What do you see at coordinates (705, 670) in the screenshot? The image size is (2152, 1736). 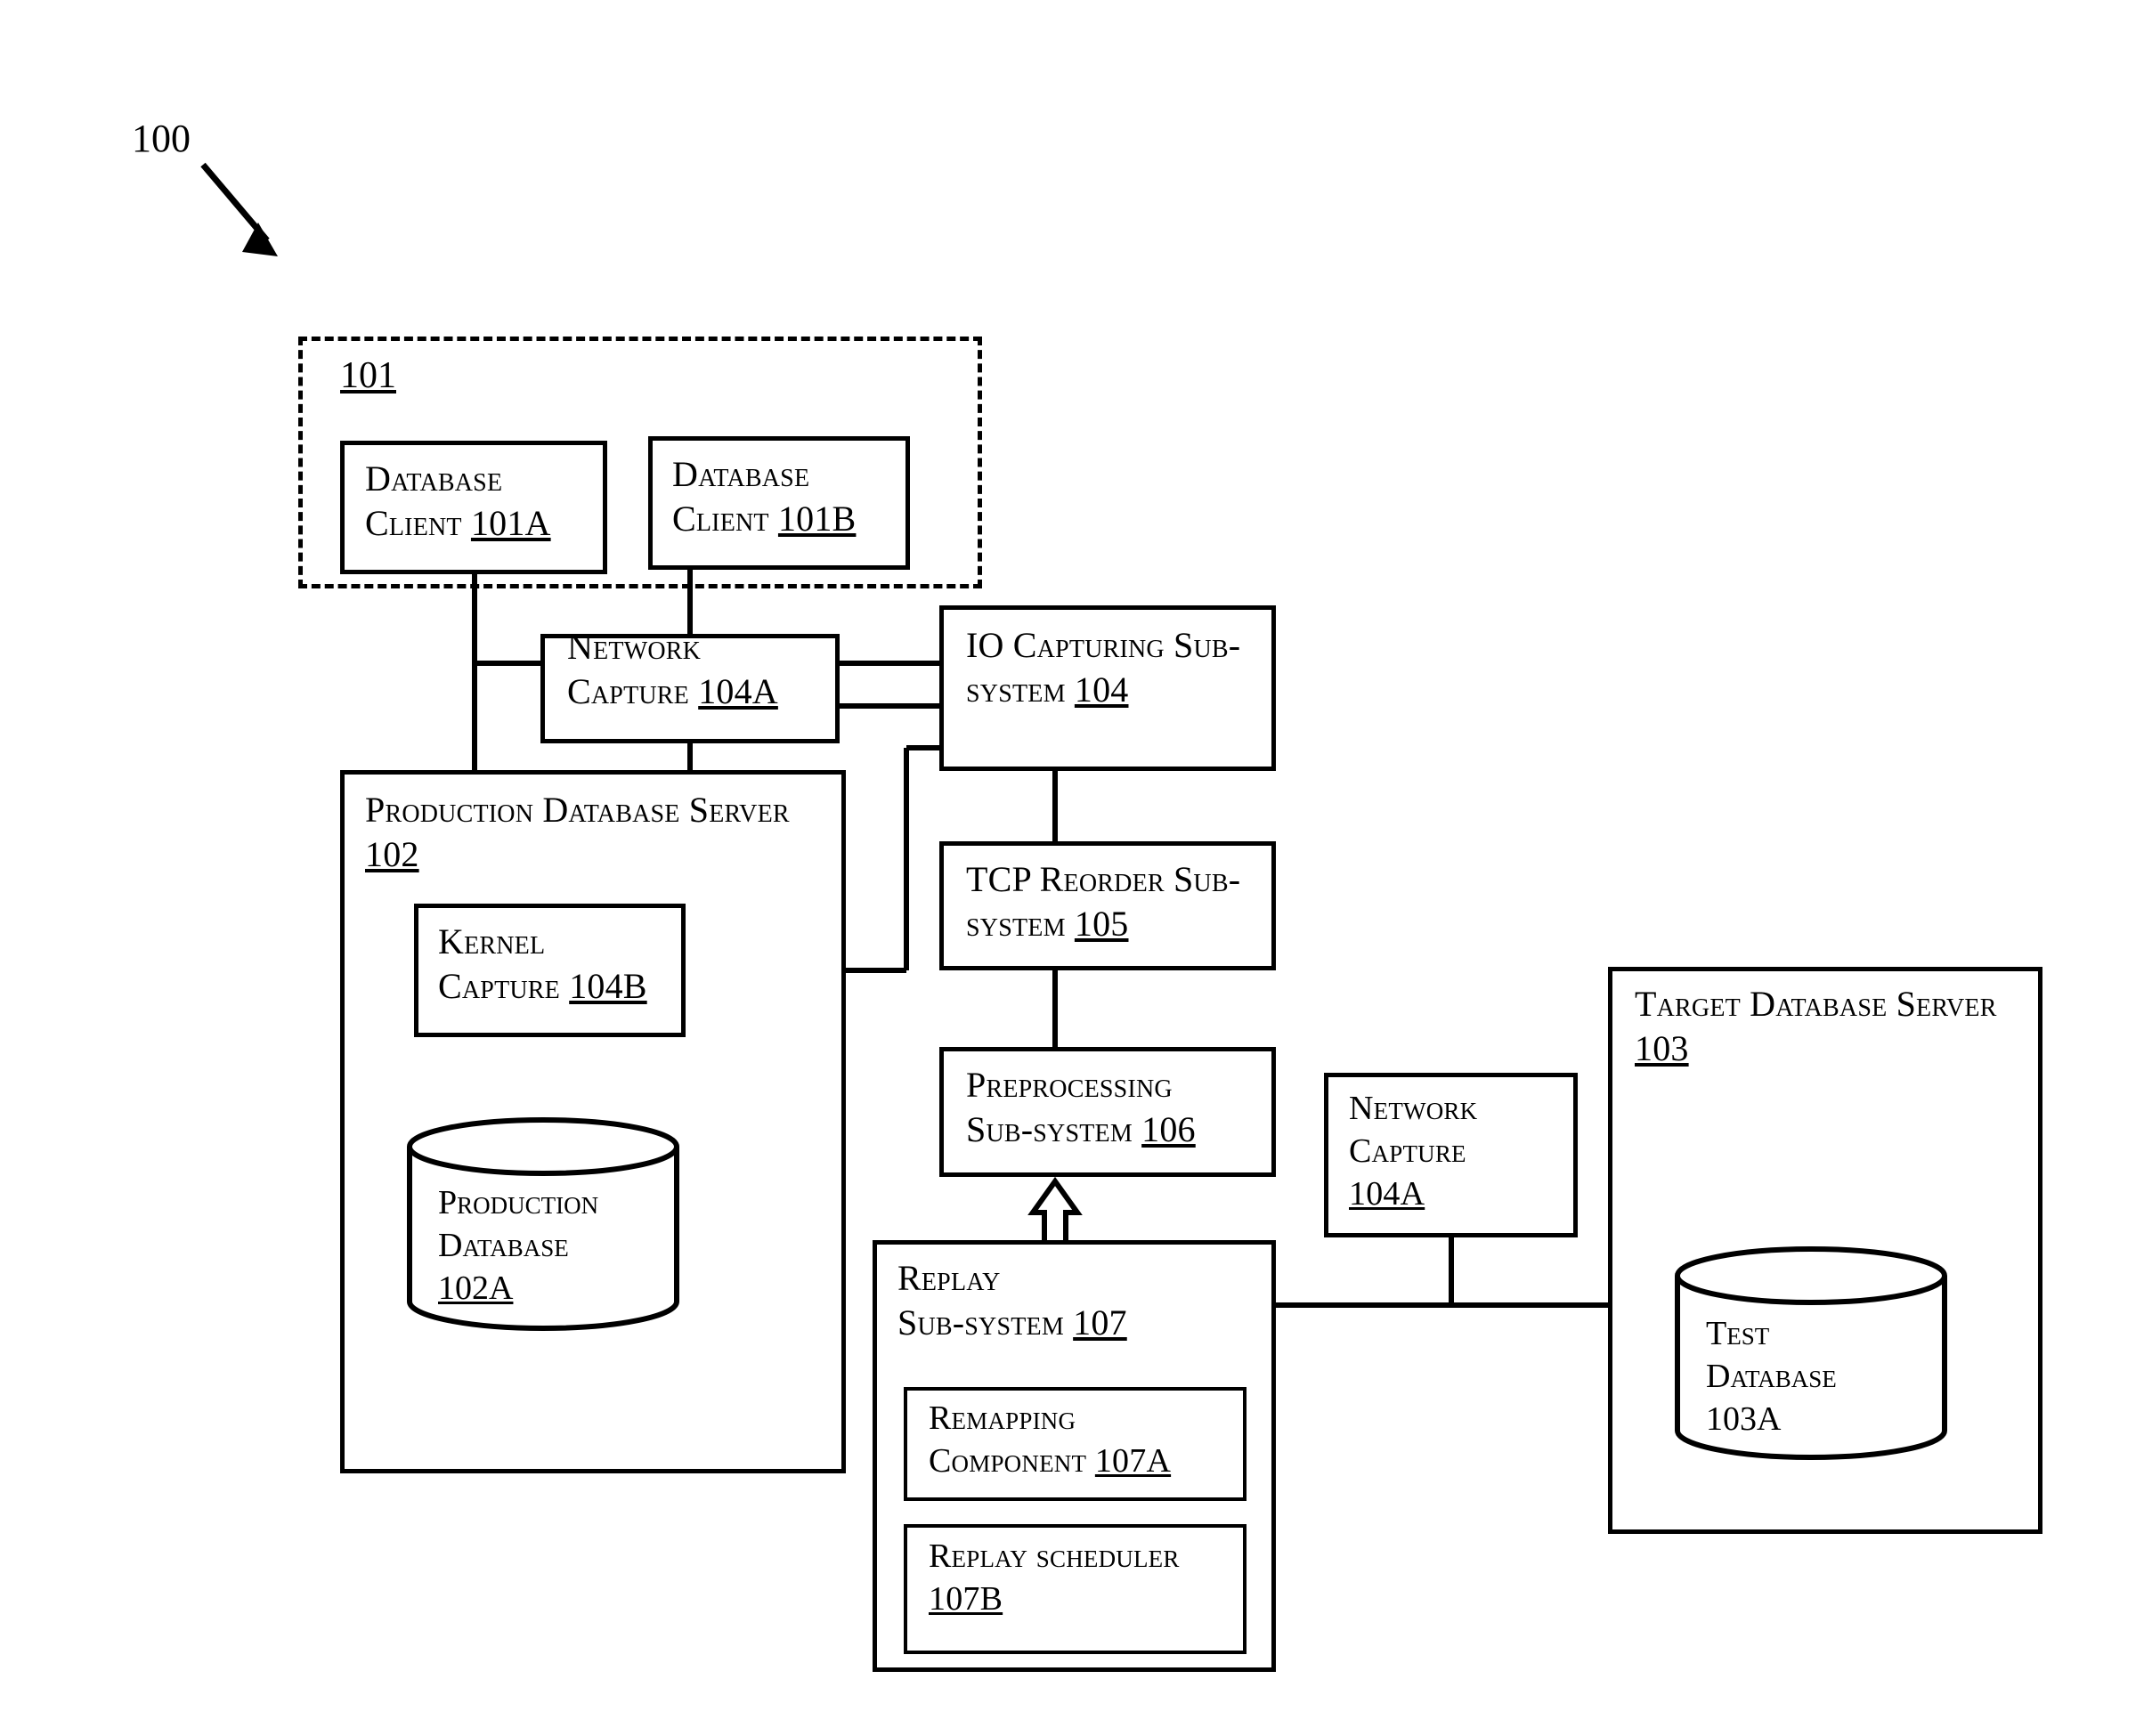 I see `network-capture-104a-left-label: Network Capture 104A` at bounding box center [705, 670].